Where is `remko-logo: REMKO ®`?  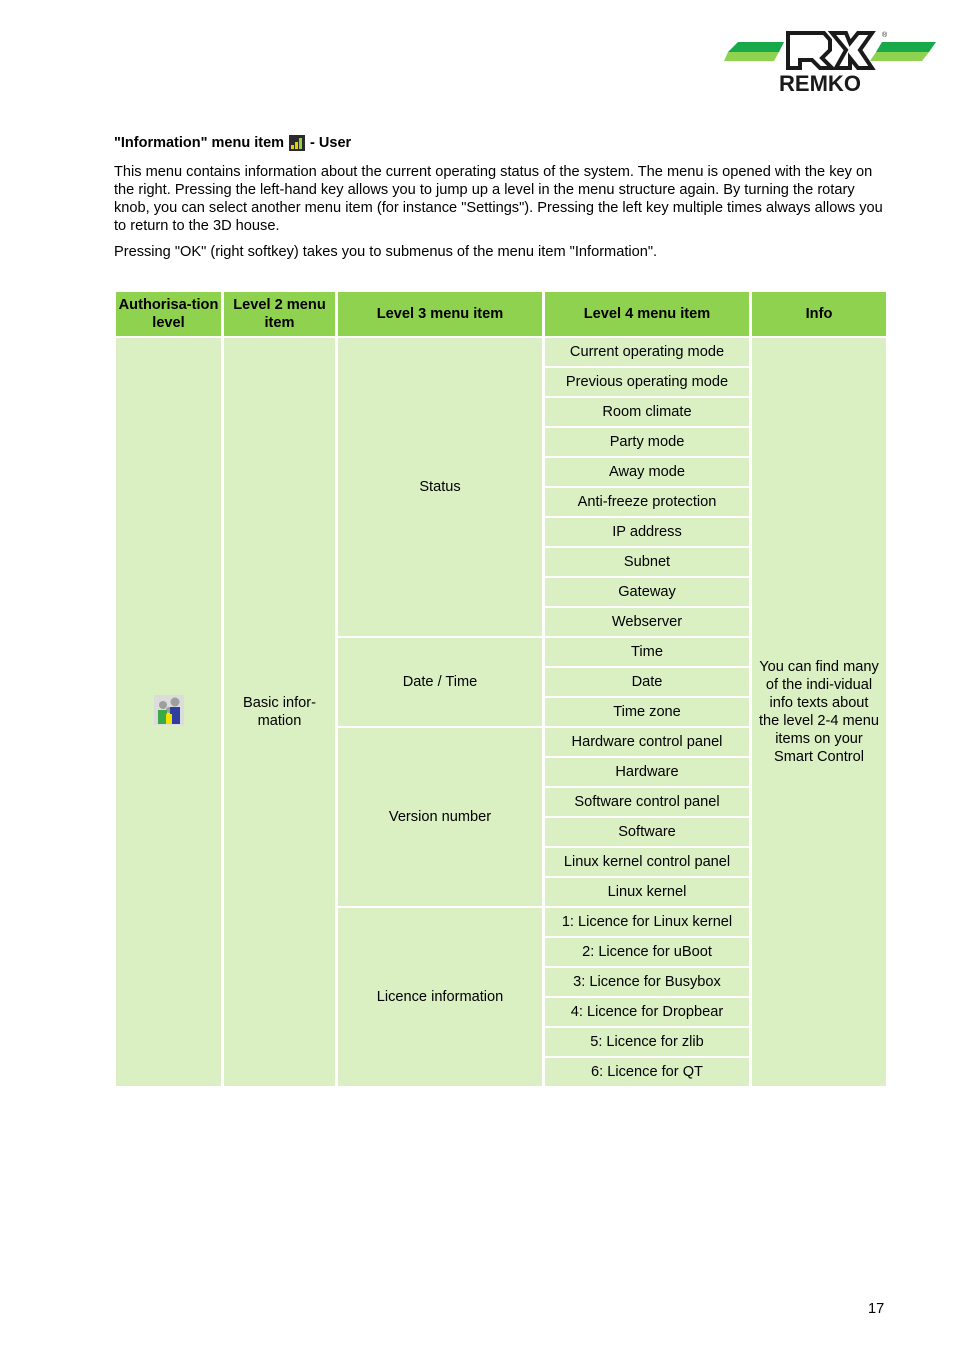
remko-logo: REMKO ® is located at coordinates (831, 62).